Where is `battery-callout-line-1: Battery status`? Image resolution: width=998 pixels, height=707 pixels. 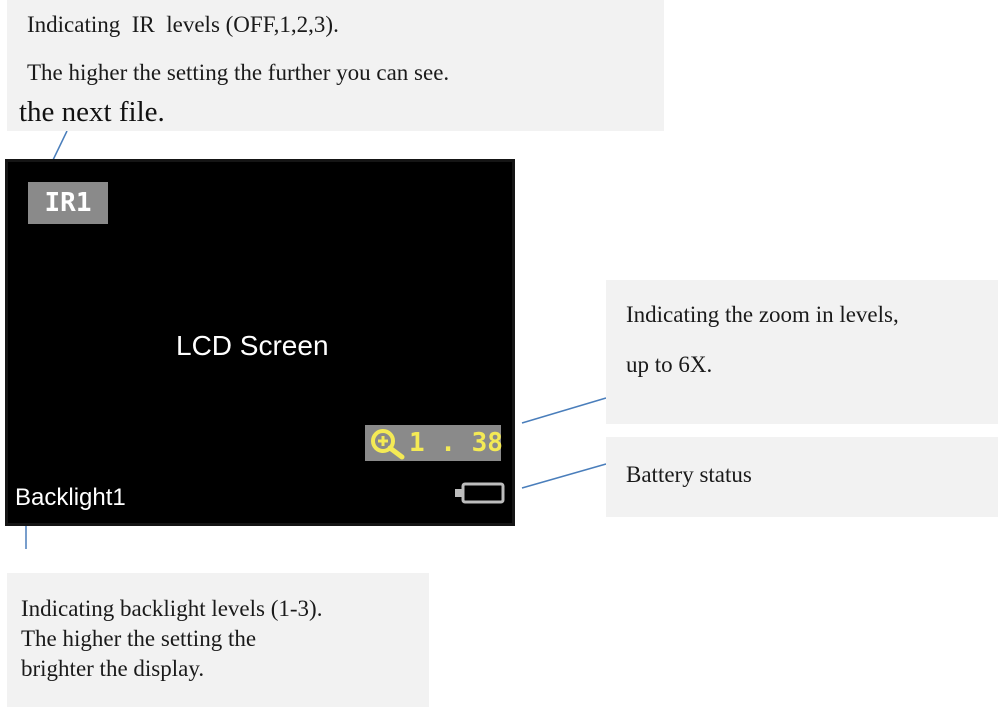
battery-callout-line-1: Battery status is located at coordinates (689, 474).